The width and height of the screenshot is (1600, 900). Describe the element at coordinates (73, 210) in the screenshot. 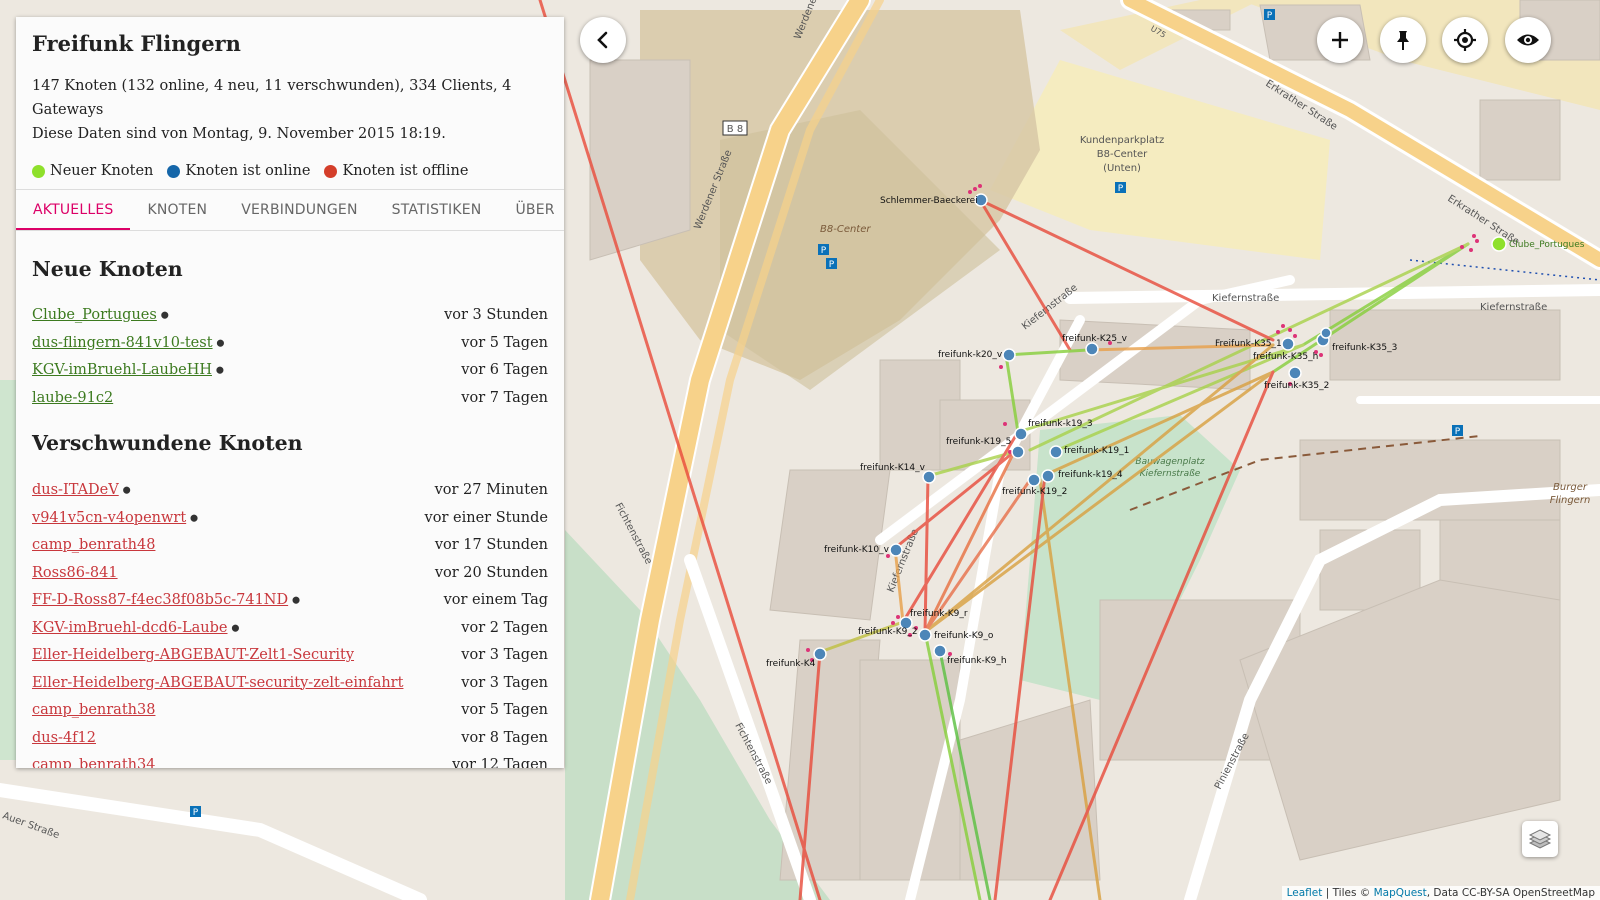

I see `tab-aktuelles: AKTUELLES` at that location.